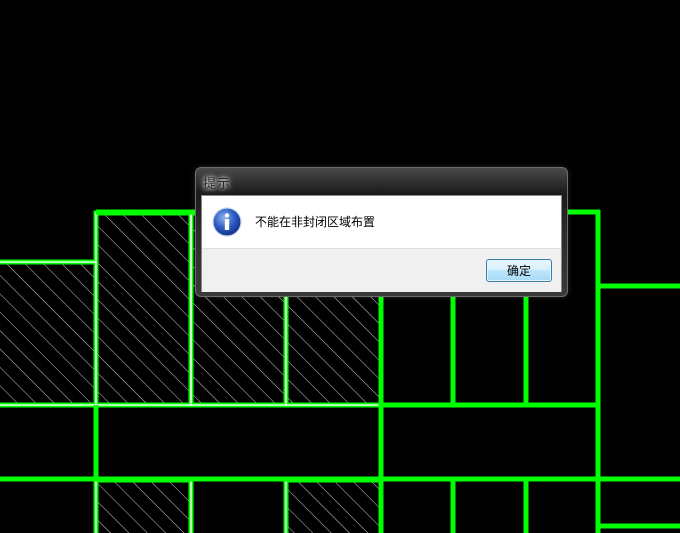 Image resolution: width=680 pixels, height=533 pixels. What do you see at coordinates (381, 270) in the screenshot?
I see `dialog-footer: 确定` at bounding box center [381, 270].